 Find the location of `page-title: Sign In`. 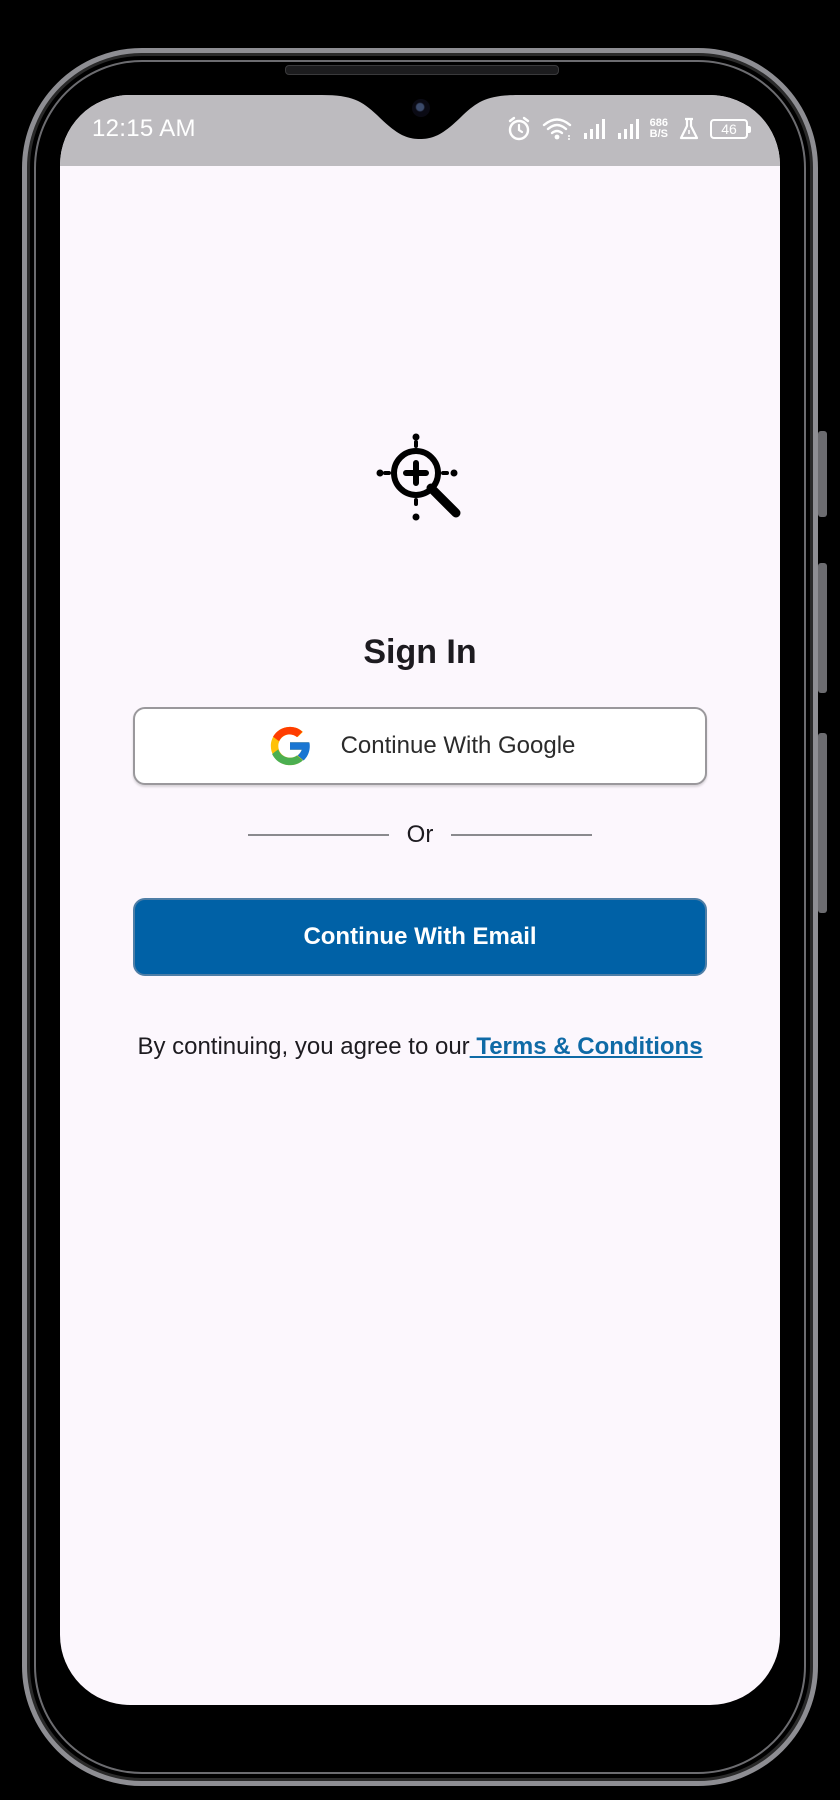

page-title: Sign In is located at coordinates (420, 652).